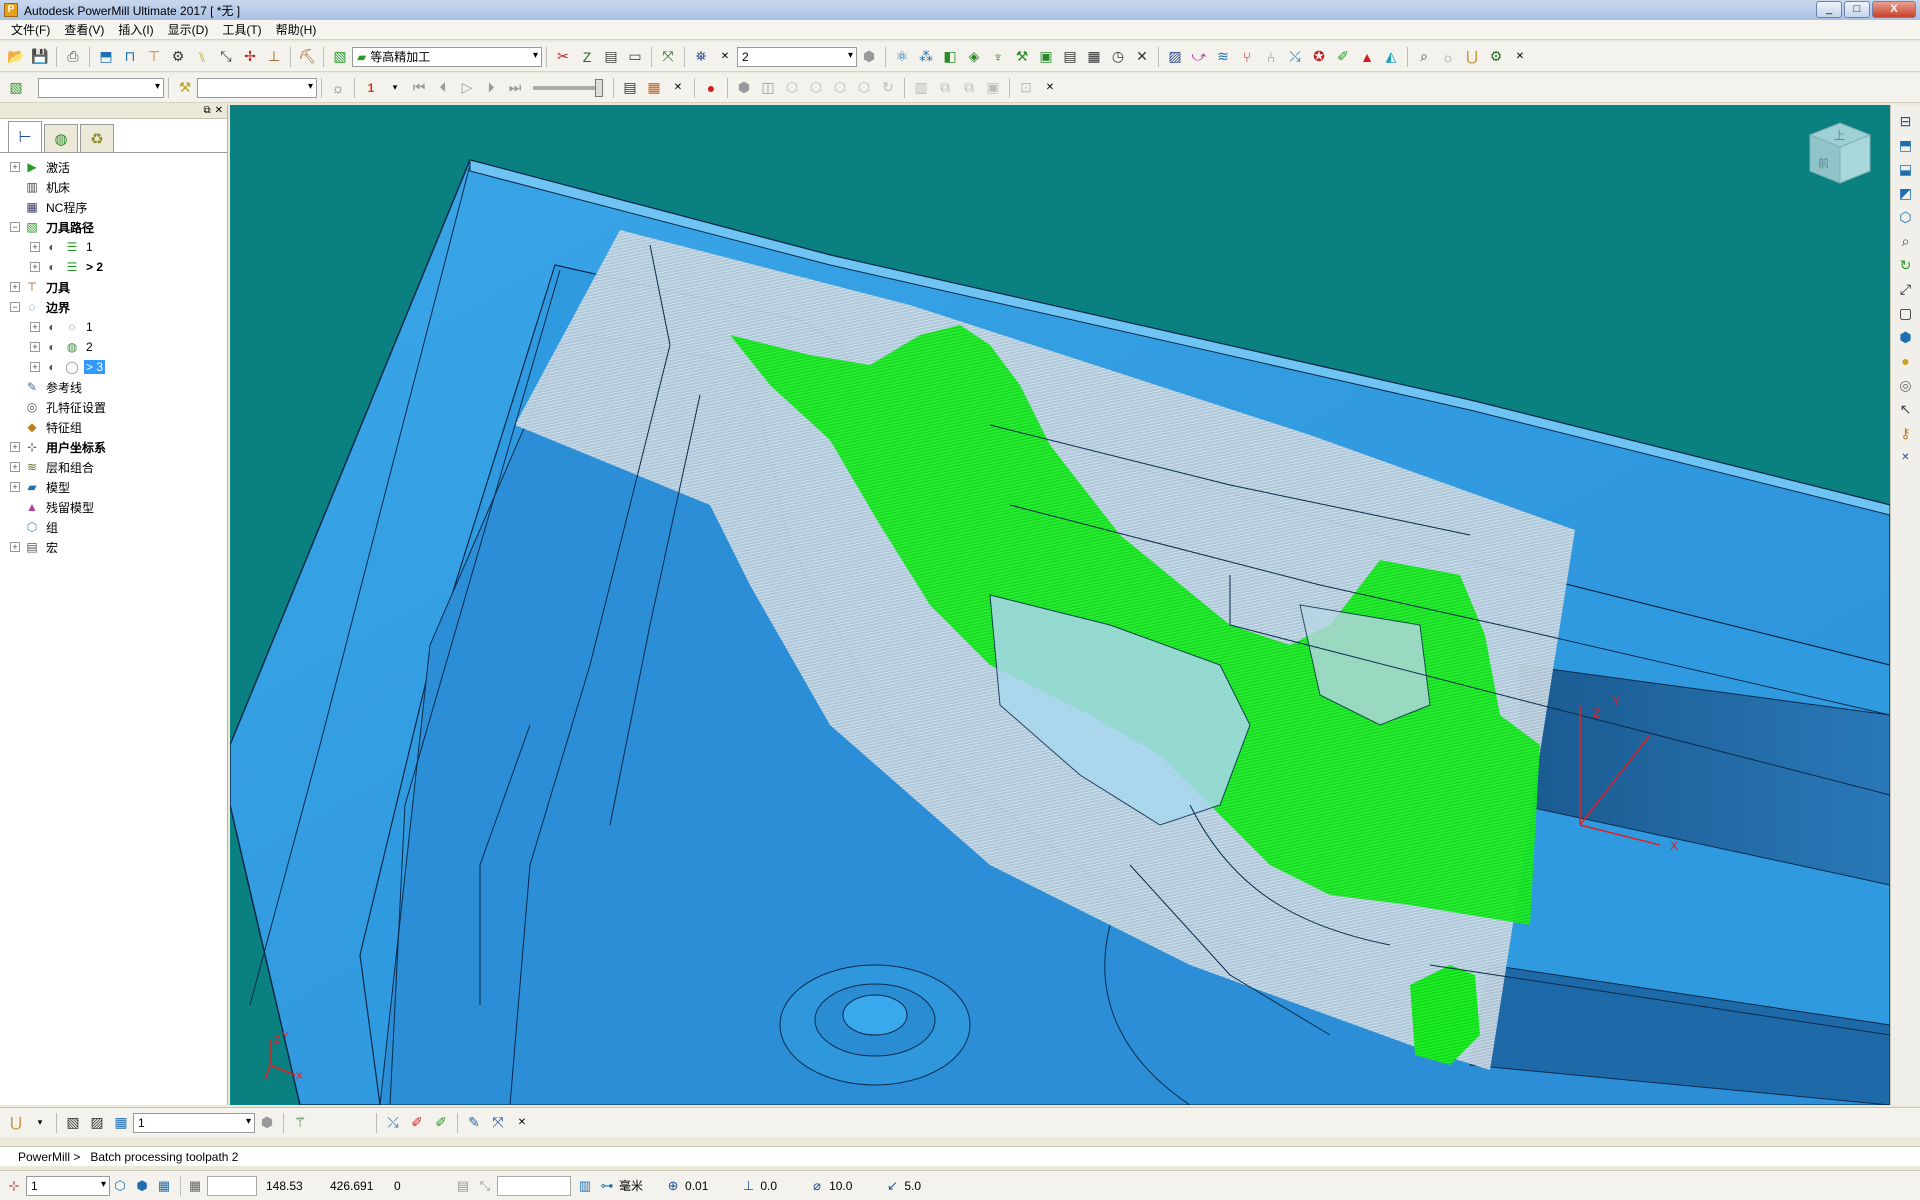 Image resolution: width=1920 pixels, height=1200 pixels. What do you see at coordinates (113, 367) in the screenshot?
I see `tree-item: + ◐ ◯ > 3` at bounding box center [113, 367].